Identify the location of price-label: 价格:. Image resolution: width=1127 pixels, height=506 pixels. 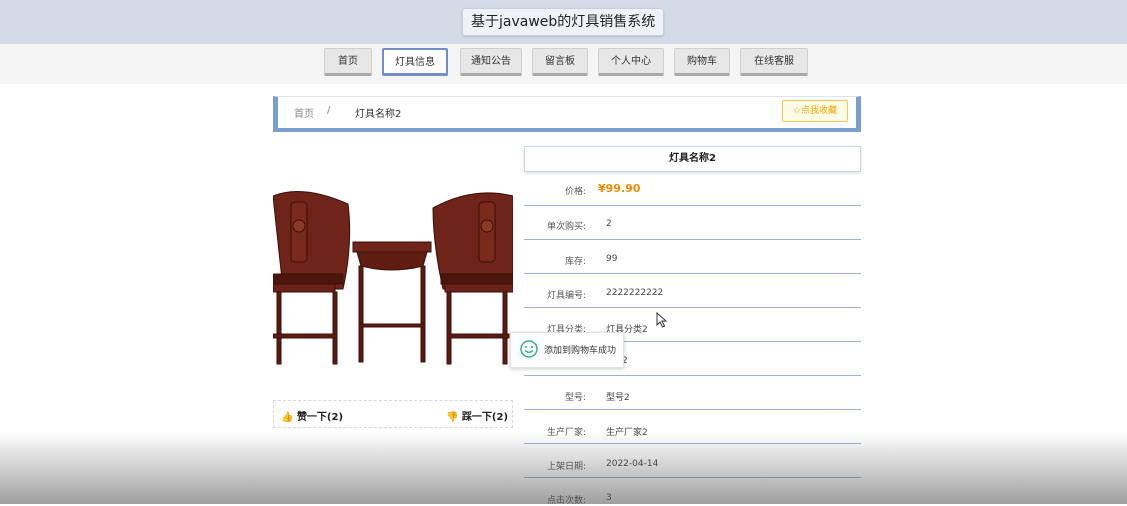
(575, 192).